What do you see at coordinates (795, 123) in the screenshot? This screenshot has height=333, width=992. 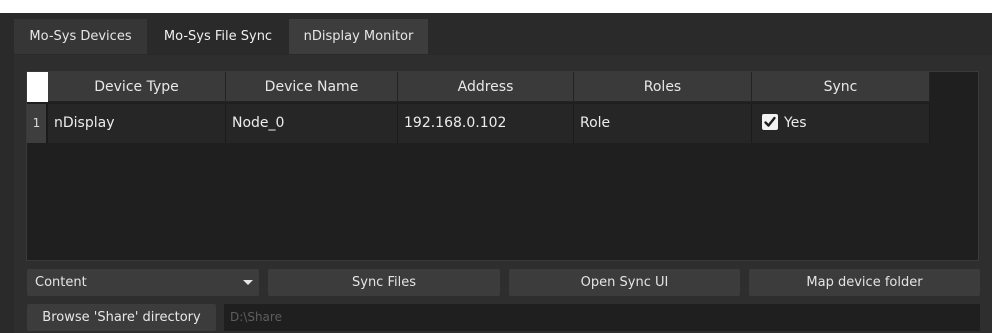 I see `sync-label: Yes` at bounding box center [795, 123].